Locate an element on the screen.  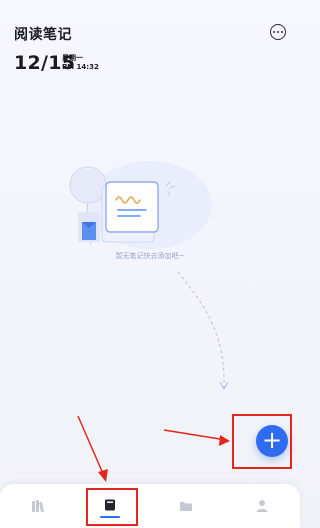
tab-notes is located at coordinates (110, 506).